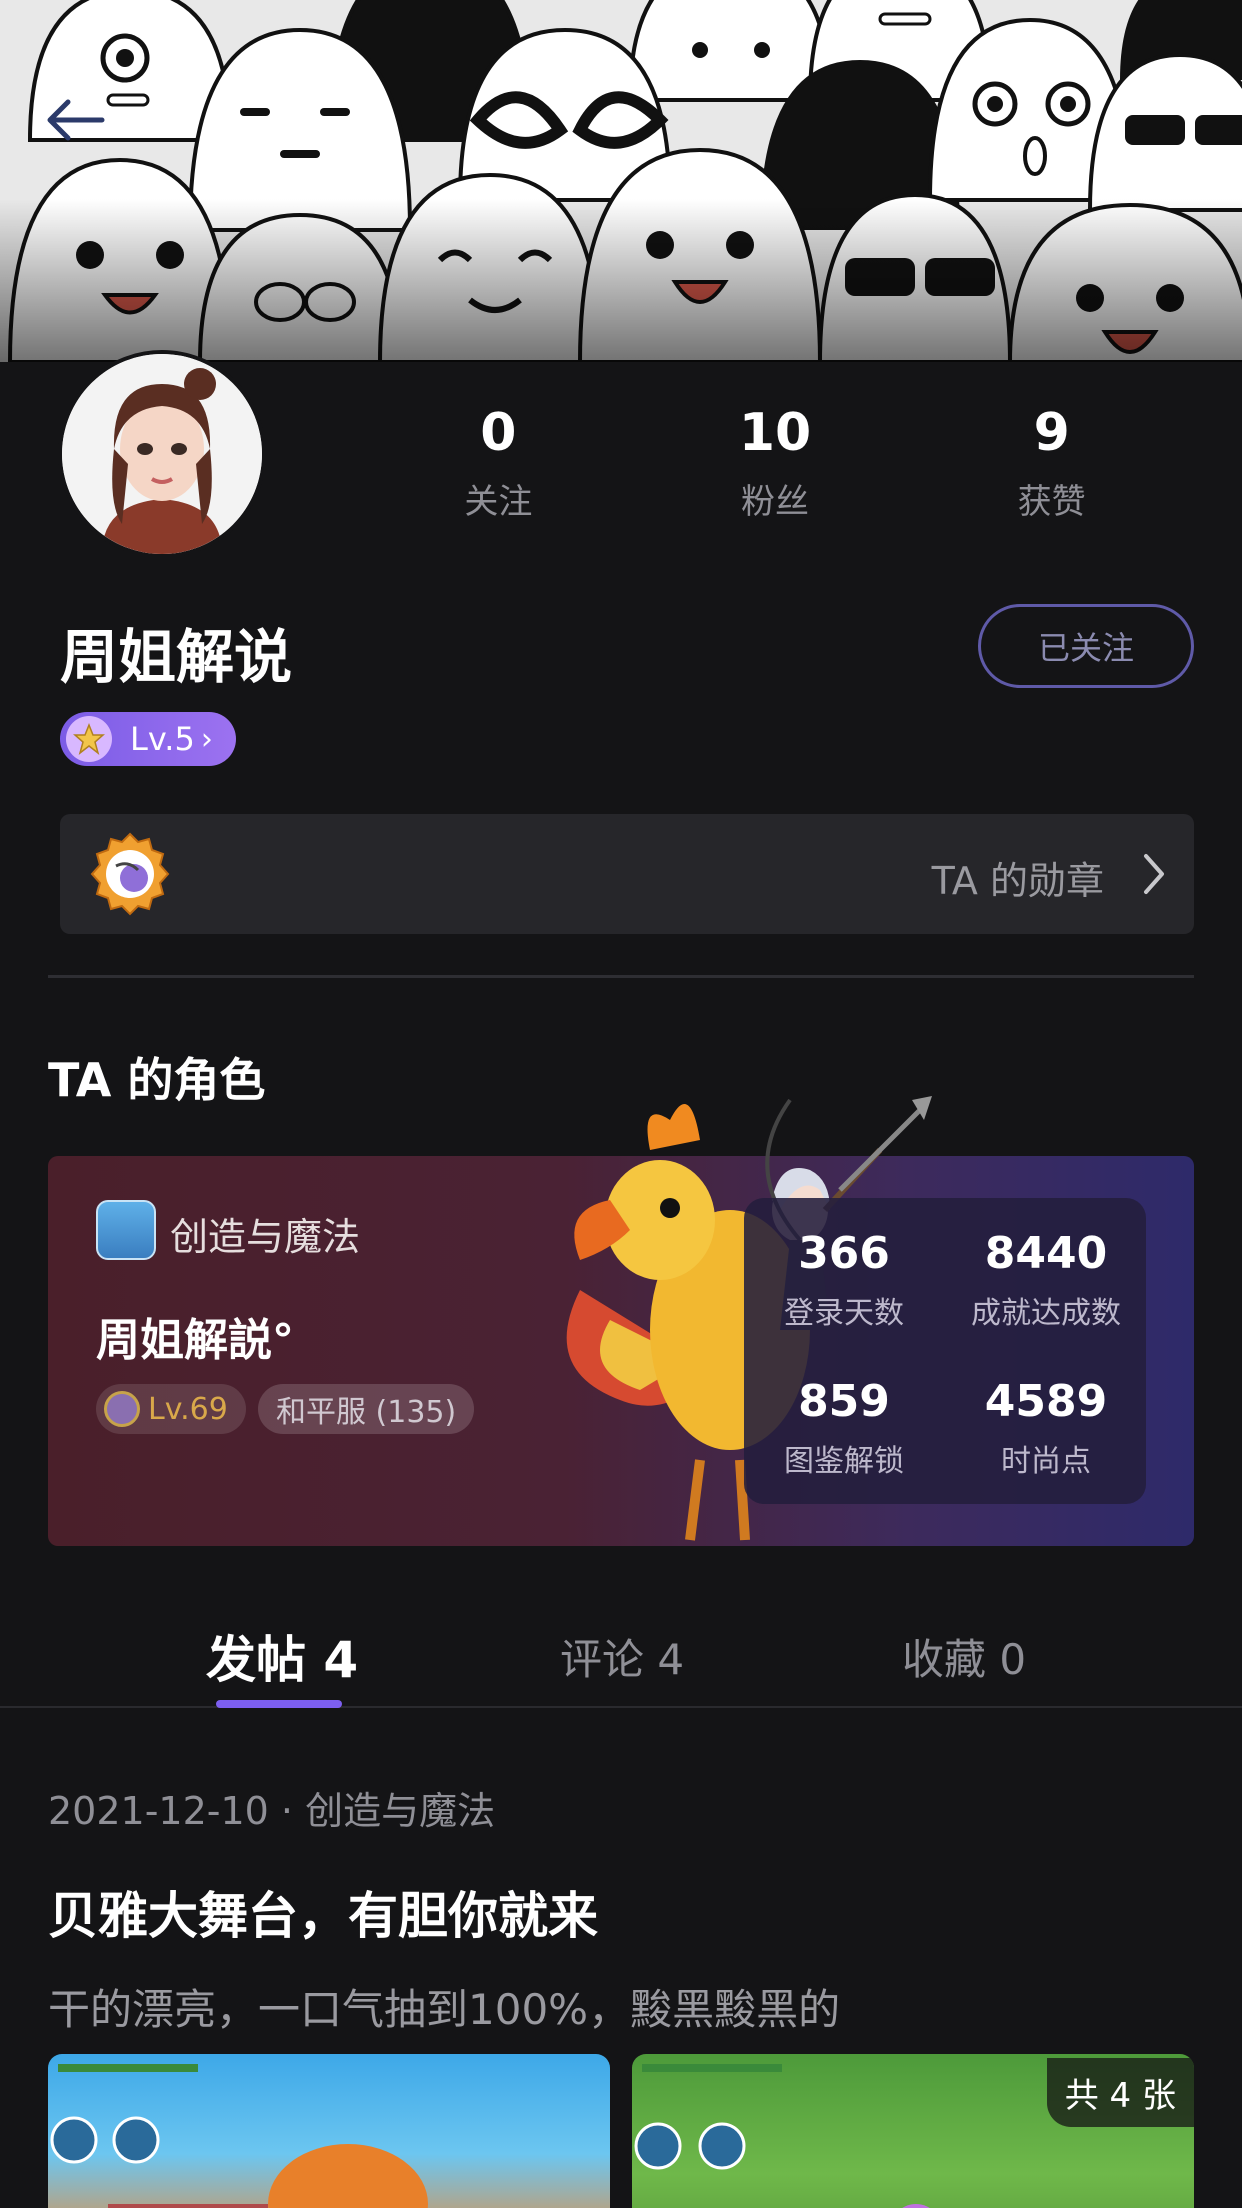 This screenshot has width=1242, height=2208. I want to click on role-stat-fashion: 4589 时尚点, so click(1046, 1427).